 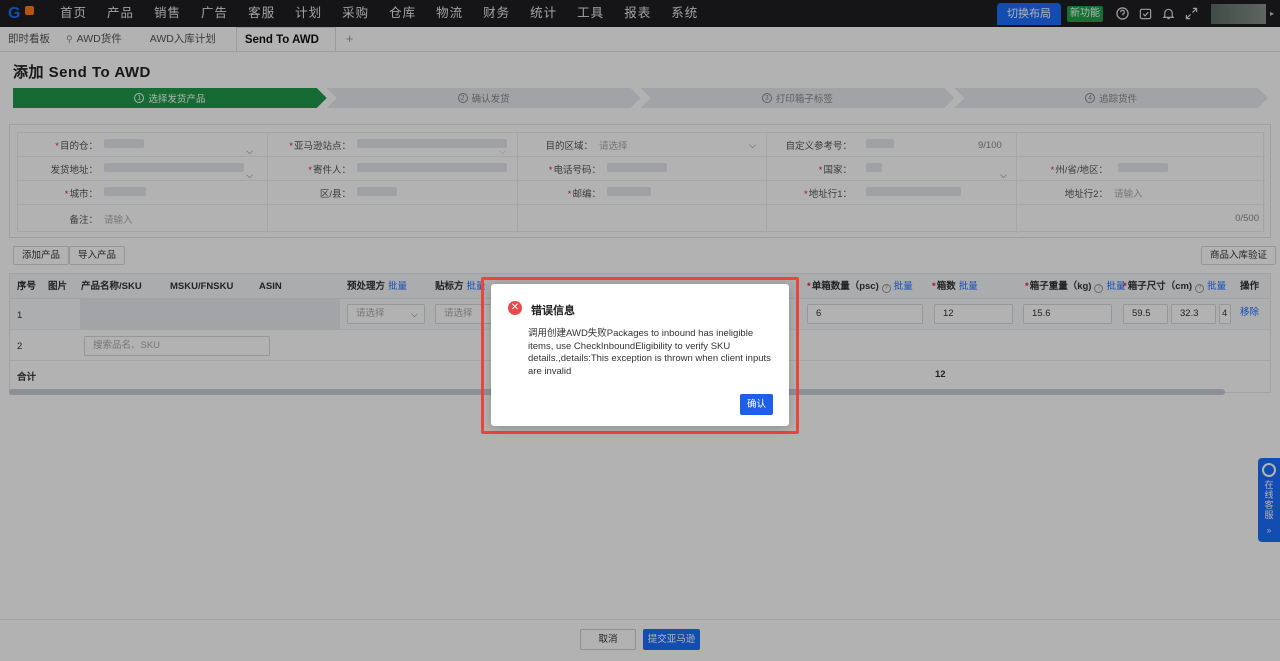 I want to click on confirm-button: 确认, so click(x=756, y=404).